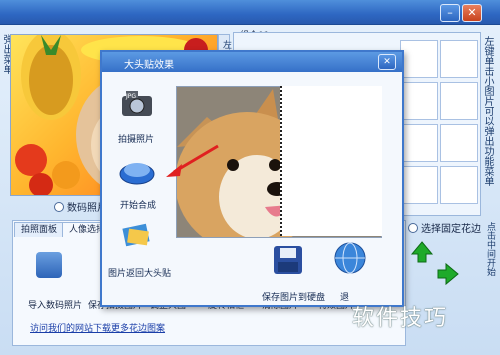 Image resolution: width=500 pixels, height=355 pixels. I want to click on start-compose-icon, so click(137, 172).